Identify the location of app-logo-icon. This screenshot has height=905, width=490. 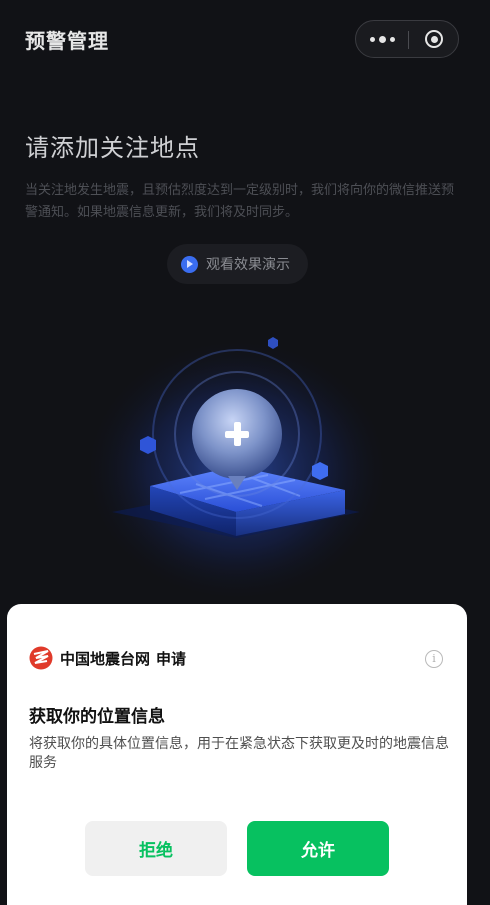
(41, 658).